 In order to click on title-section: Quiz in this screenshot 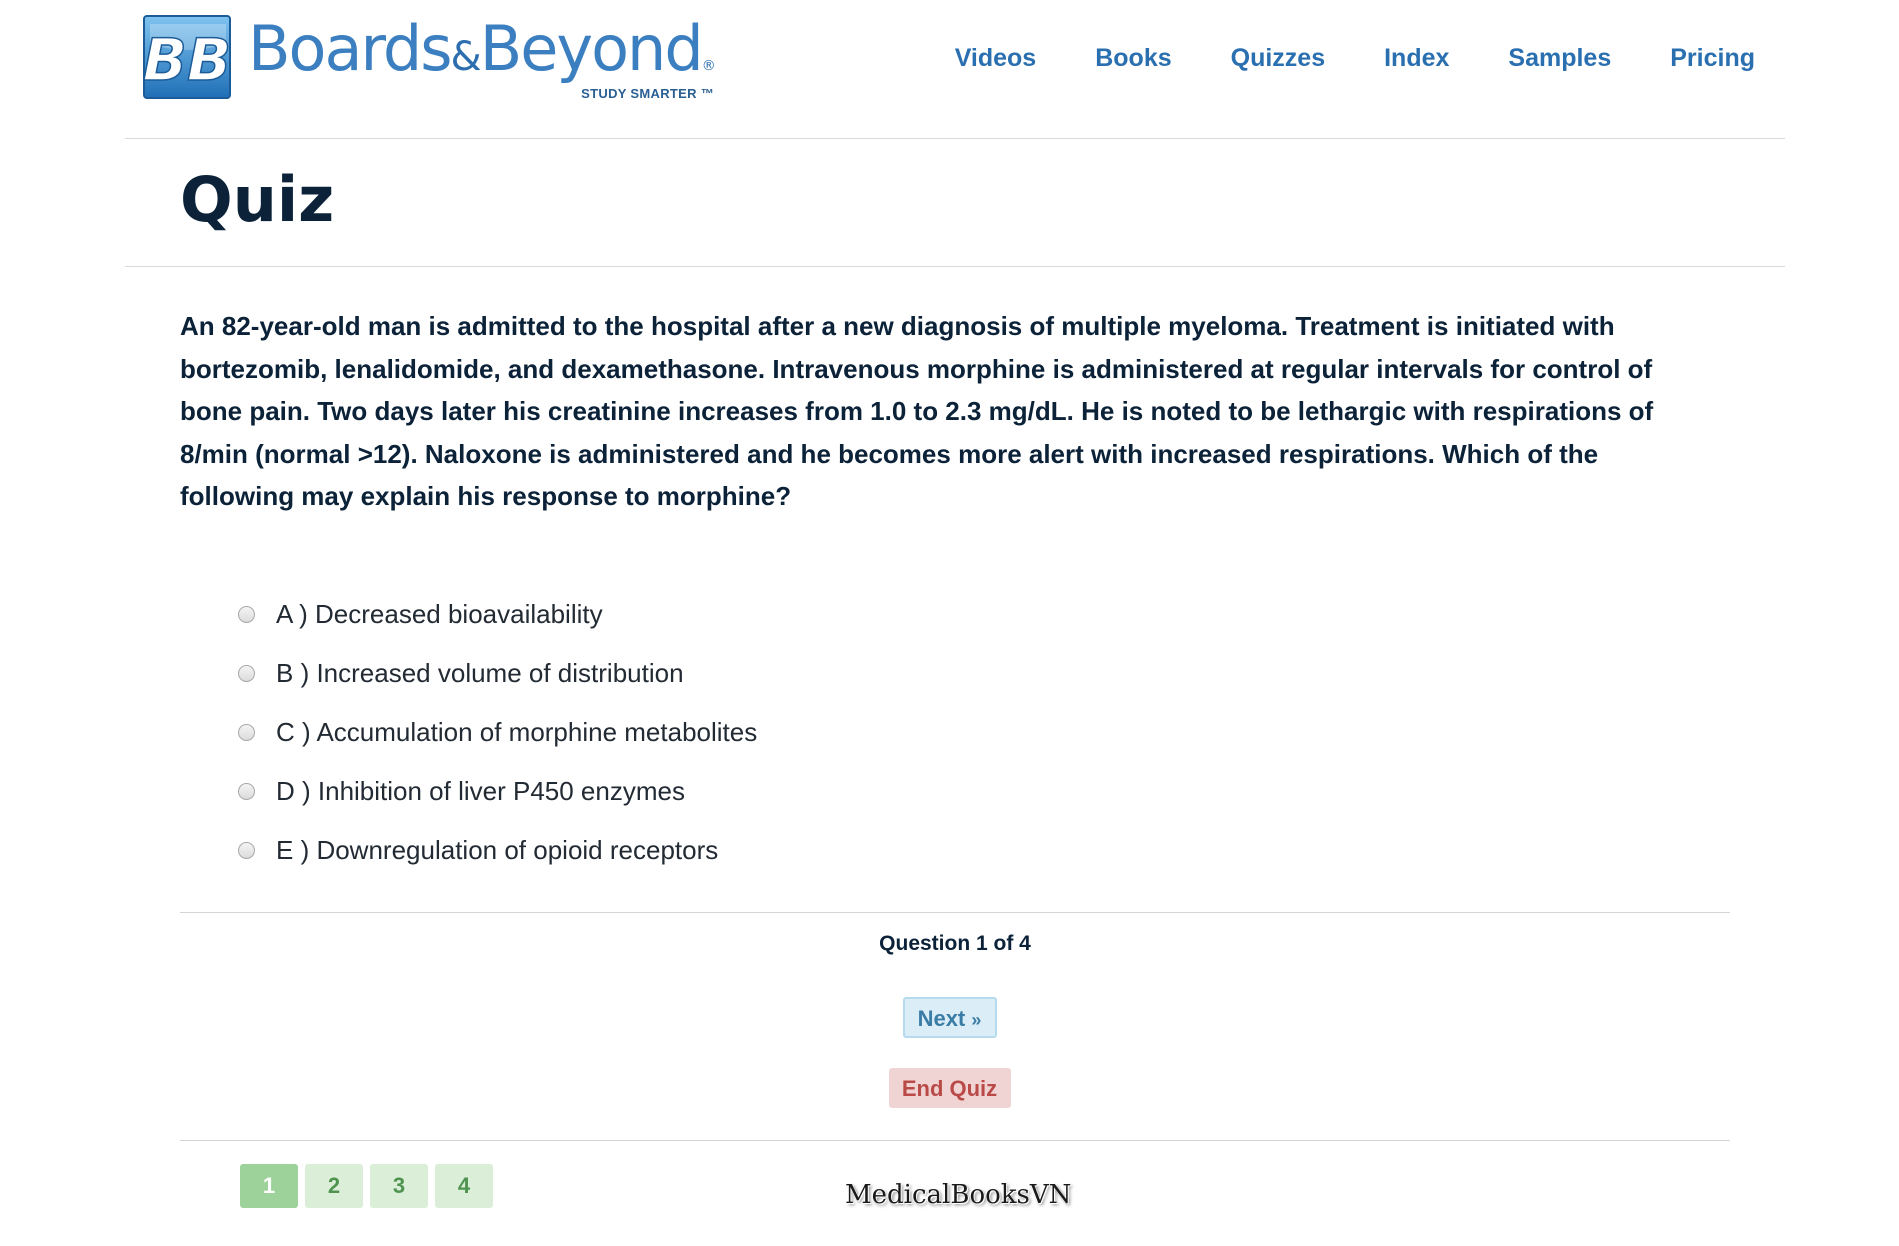, I will do `click(955, 202)`.